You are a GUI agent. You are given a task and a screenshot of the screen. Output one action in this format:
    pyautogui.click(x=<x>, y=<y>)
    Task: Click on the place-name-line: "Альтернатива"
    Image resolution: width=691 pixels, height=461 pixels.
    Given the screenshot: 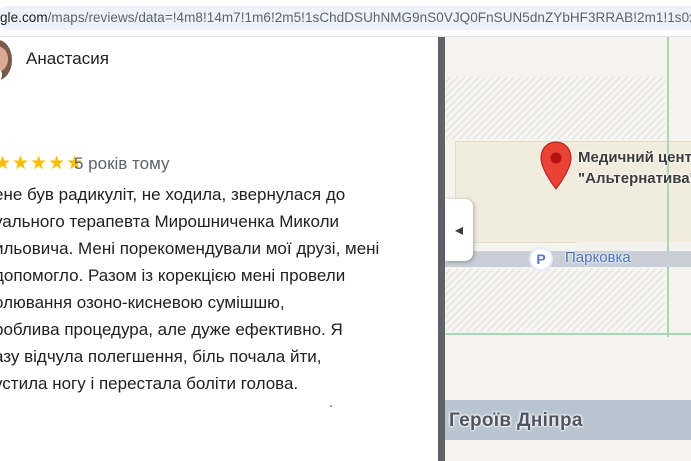 What is the action you would take?
    pyautogui.click(x=634, y=178)
    